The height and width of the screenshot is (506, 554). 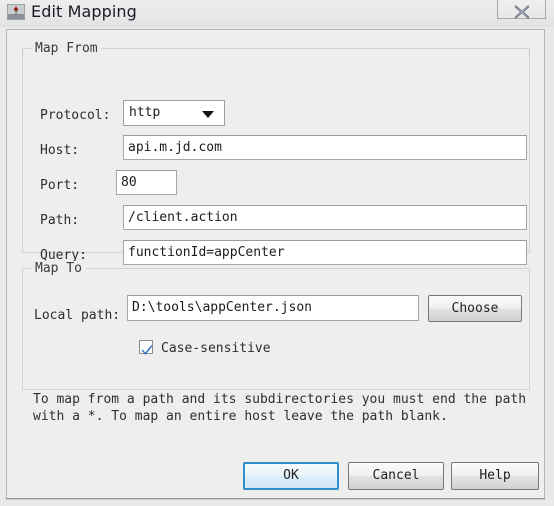 What do you see at coordinates (325, 252) in the screenshot?
I see `query-input: functionId=appCenter` at bounding box center [325, 252].